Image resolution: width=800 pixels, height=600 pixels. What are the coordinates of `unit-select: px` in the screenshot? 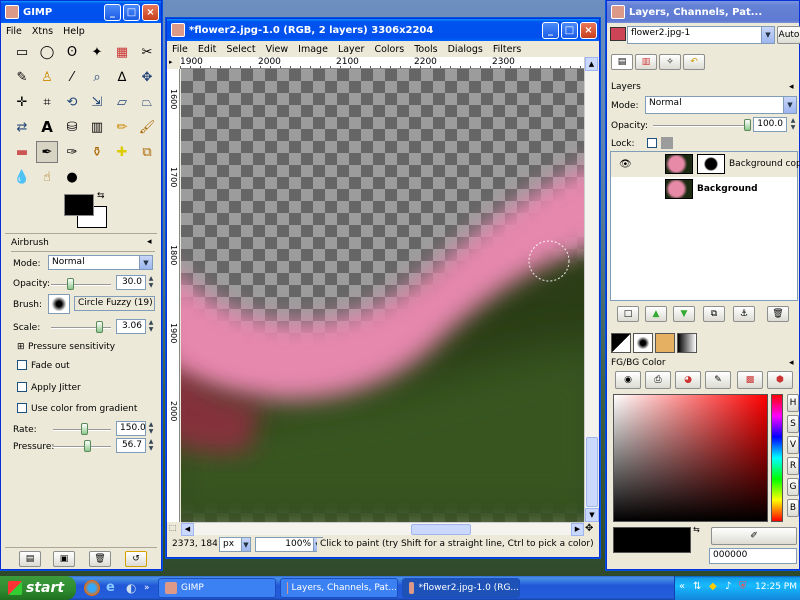 It's located at (231, 544).